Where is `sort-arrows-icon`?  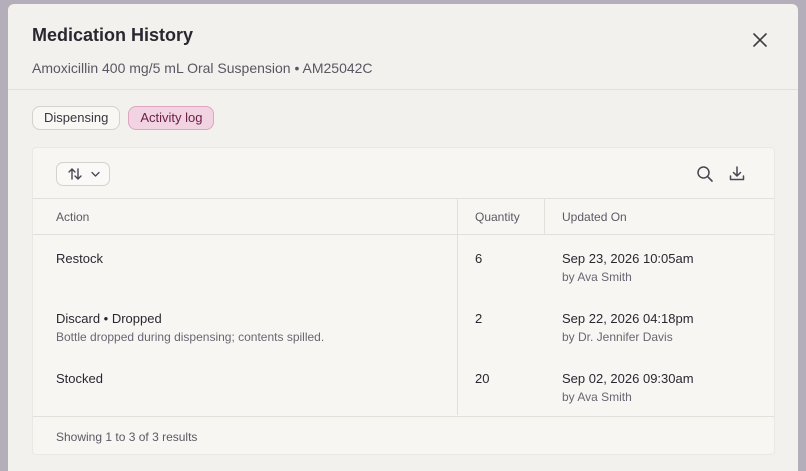 sort-arrows-icon is located at coordinates (84, 174).